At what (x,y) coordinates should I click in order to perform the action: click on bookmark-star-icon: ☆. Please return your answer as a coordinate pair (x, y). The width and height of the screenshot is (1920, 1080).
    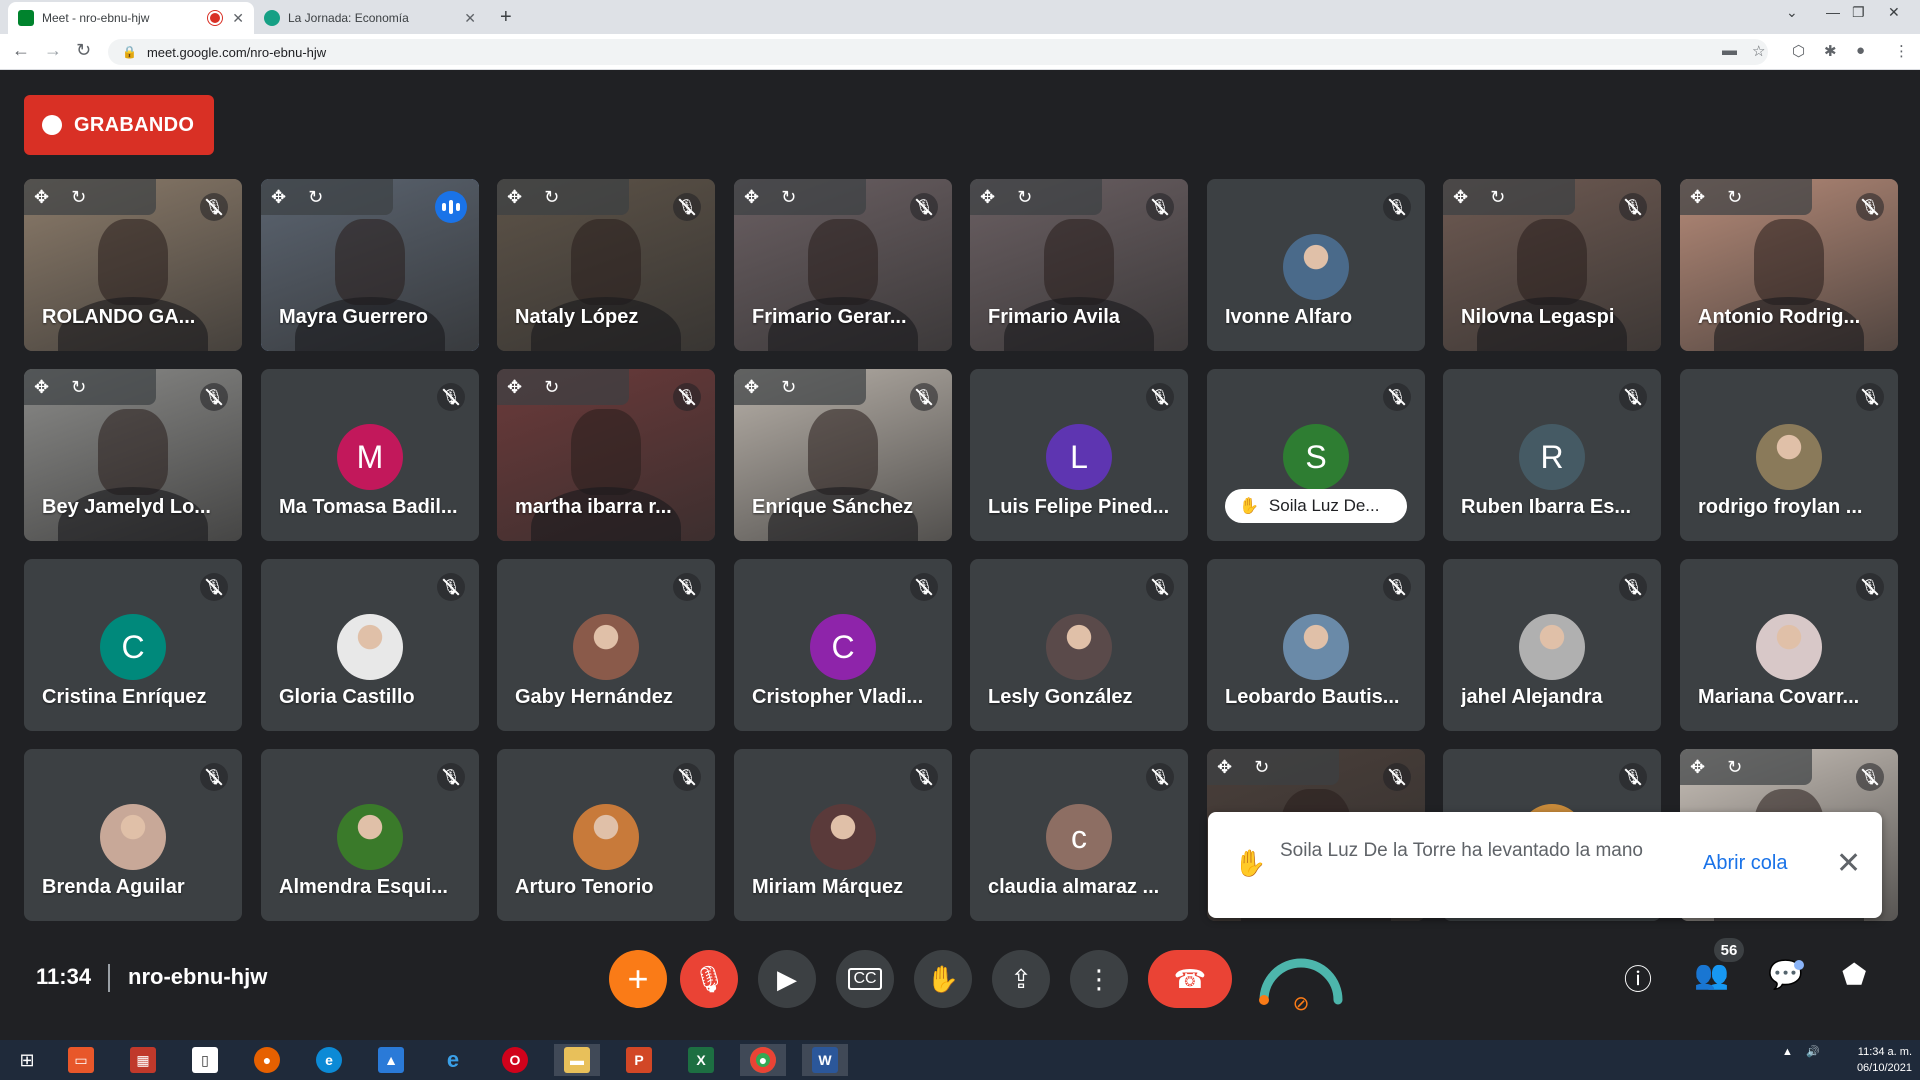
    Looking at the image, I should click on (1758, 51).